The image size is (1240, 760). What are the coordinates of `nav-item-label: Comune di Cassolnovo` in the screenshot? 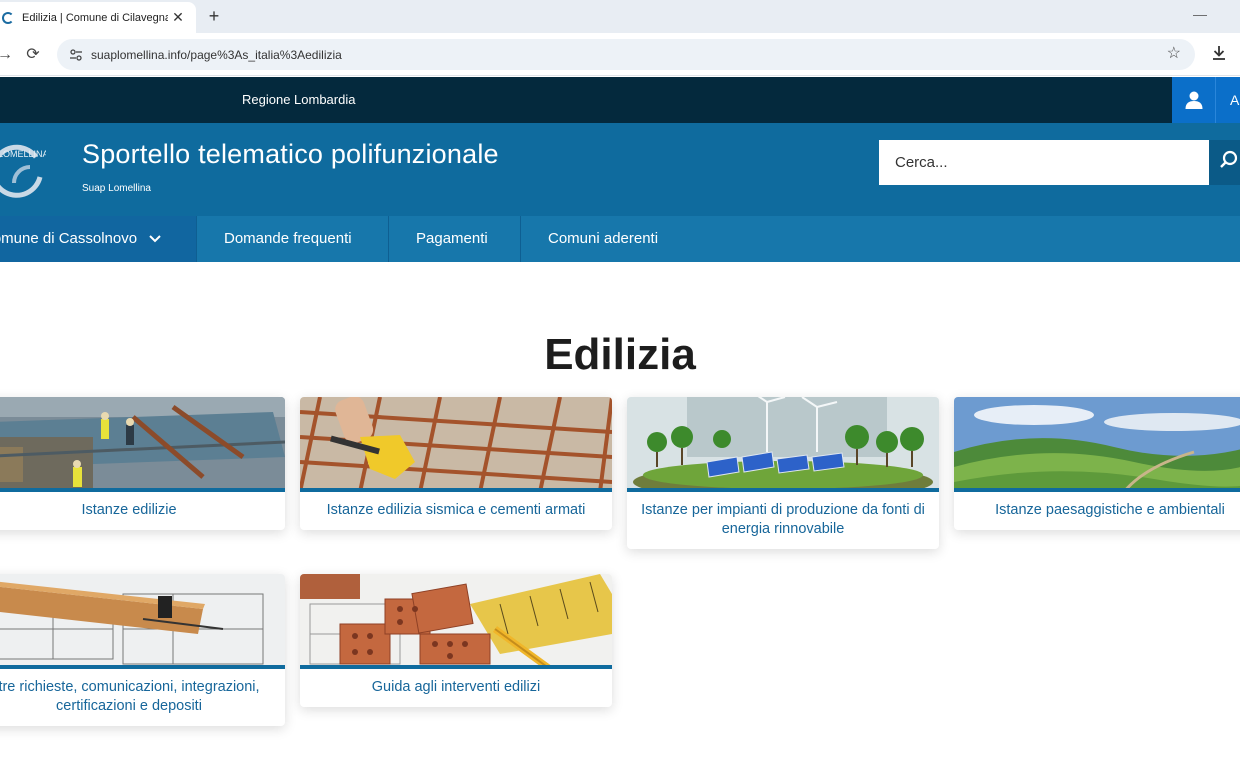 It's located at (69, 238).